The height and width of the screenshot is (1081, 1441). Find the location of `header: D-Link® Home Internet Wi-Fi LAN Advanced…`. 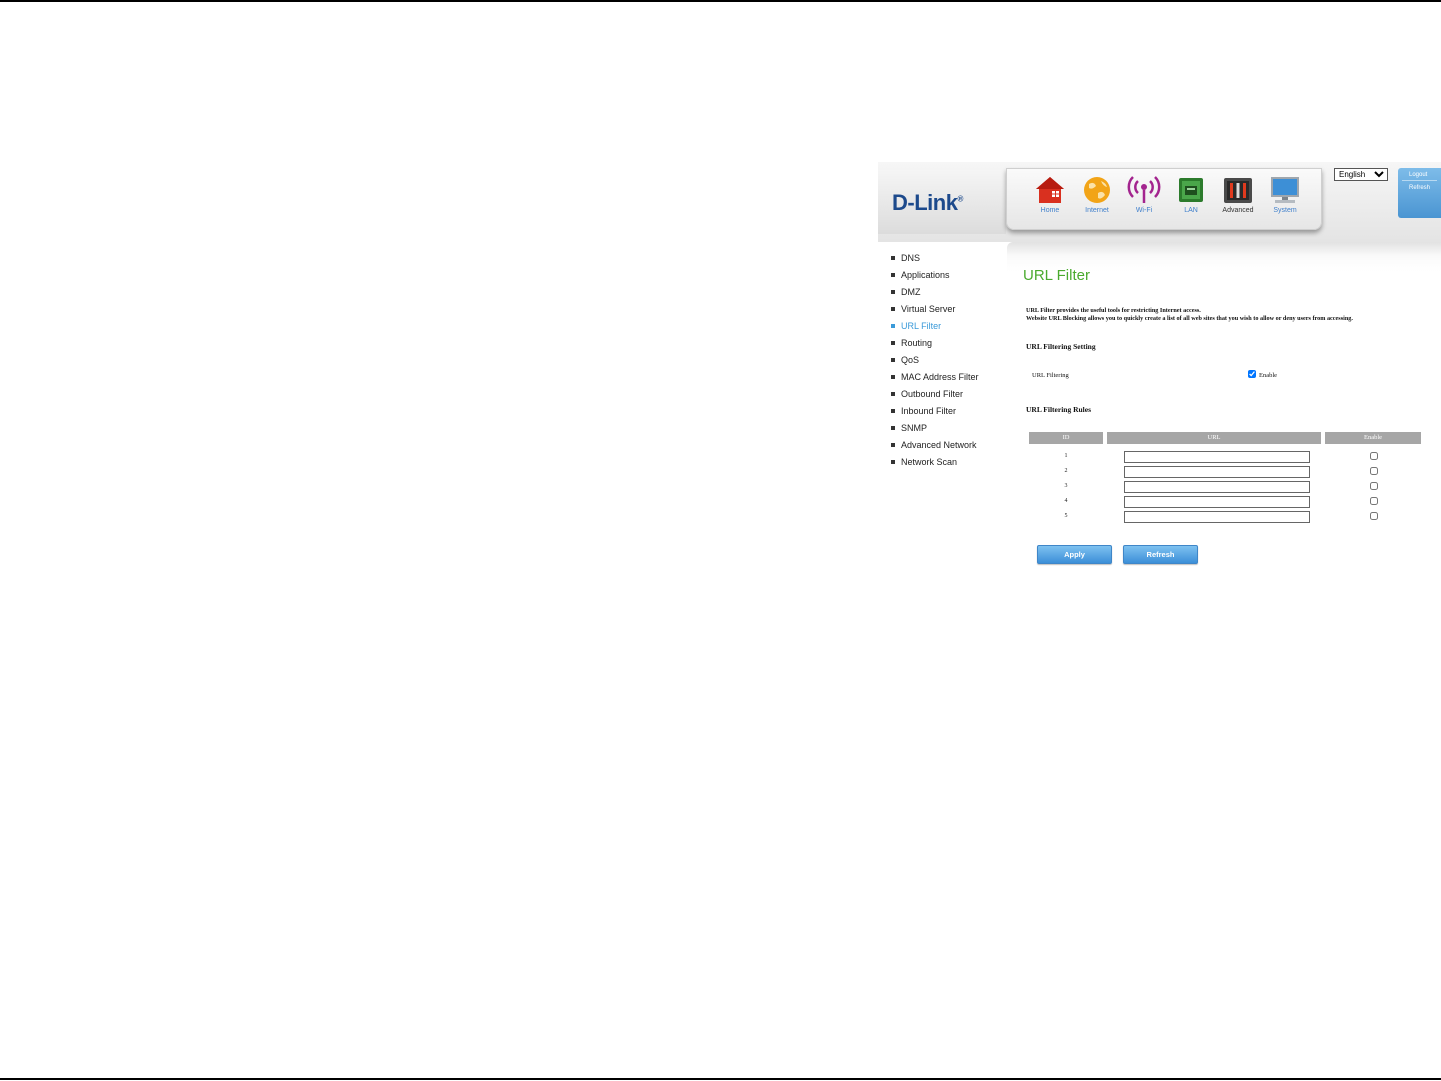

header: D-Link® Home Internet Wi-Fi LAN Advanced… is located at coordinates (1159, 202).